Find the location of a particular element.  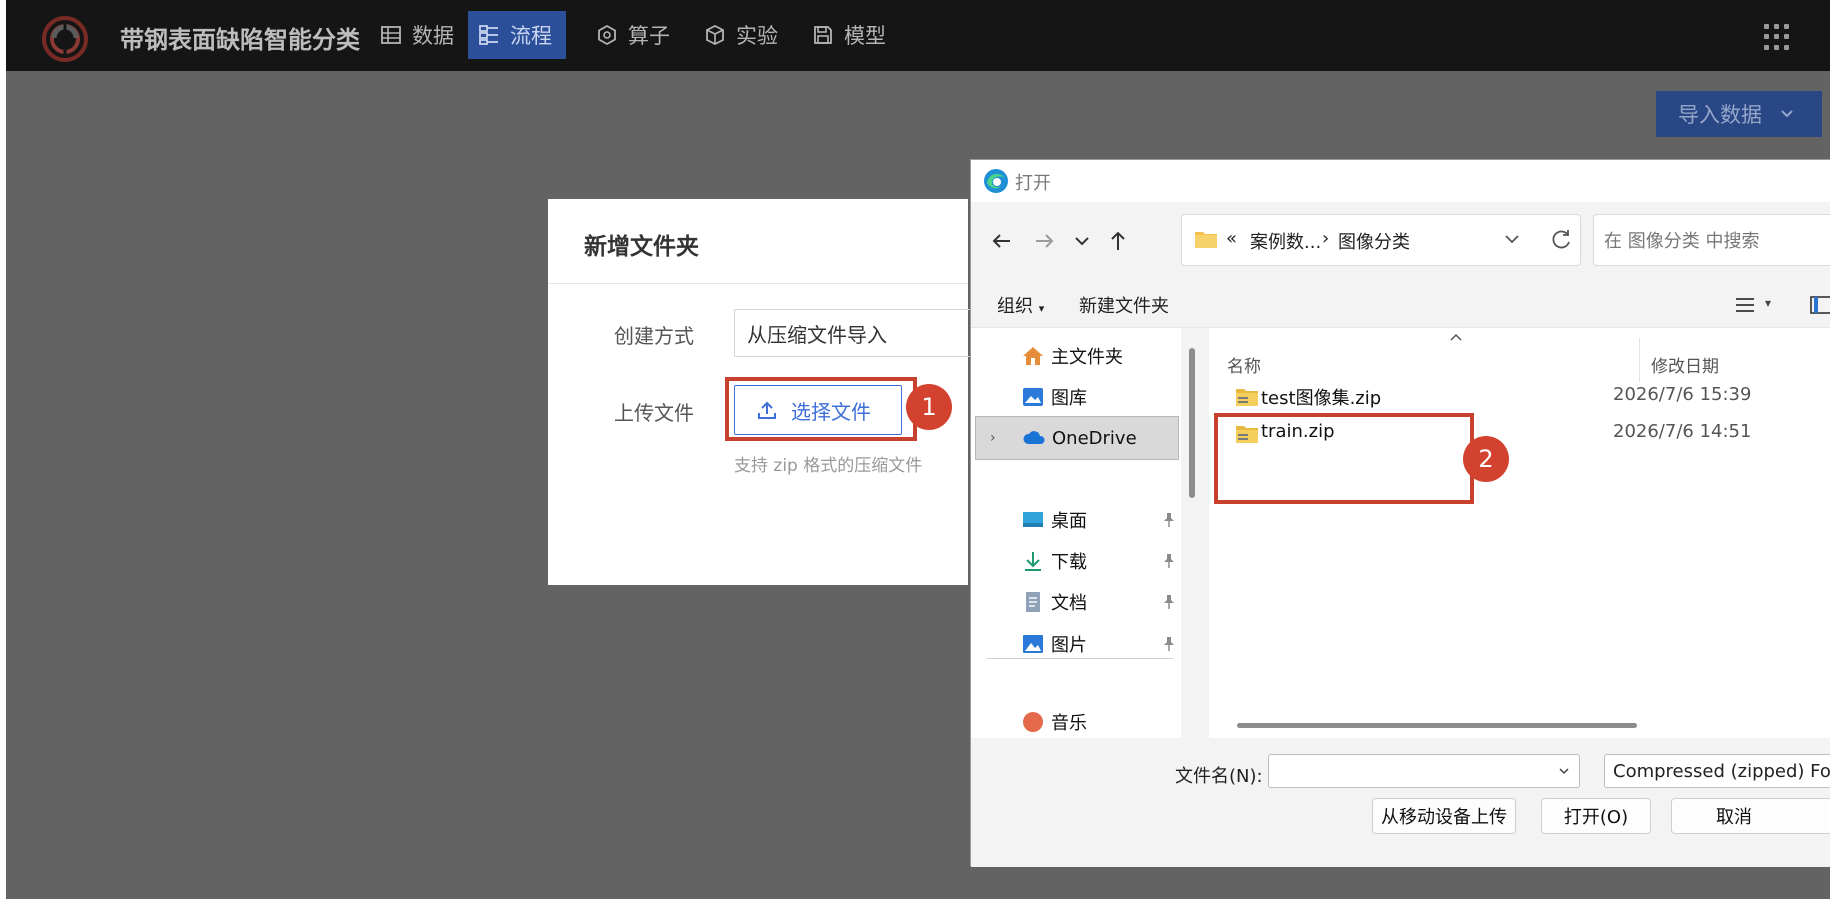

nav-flow-label: 流程 is located at coordinates (531, 36).